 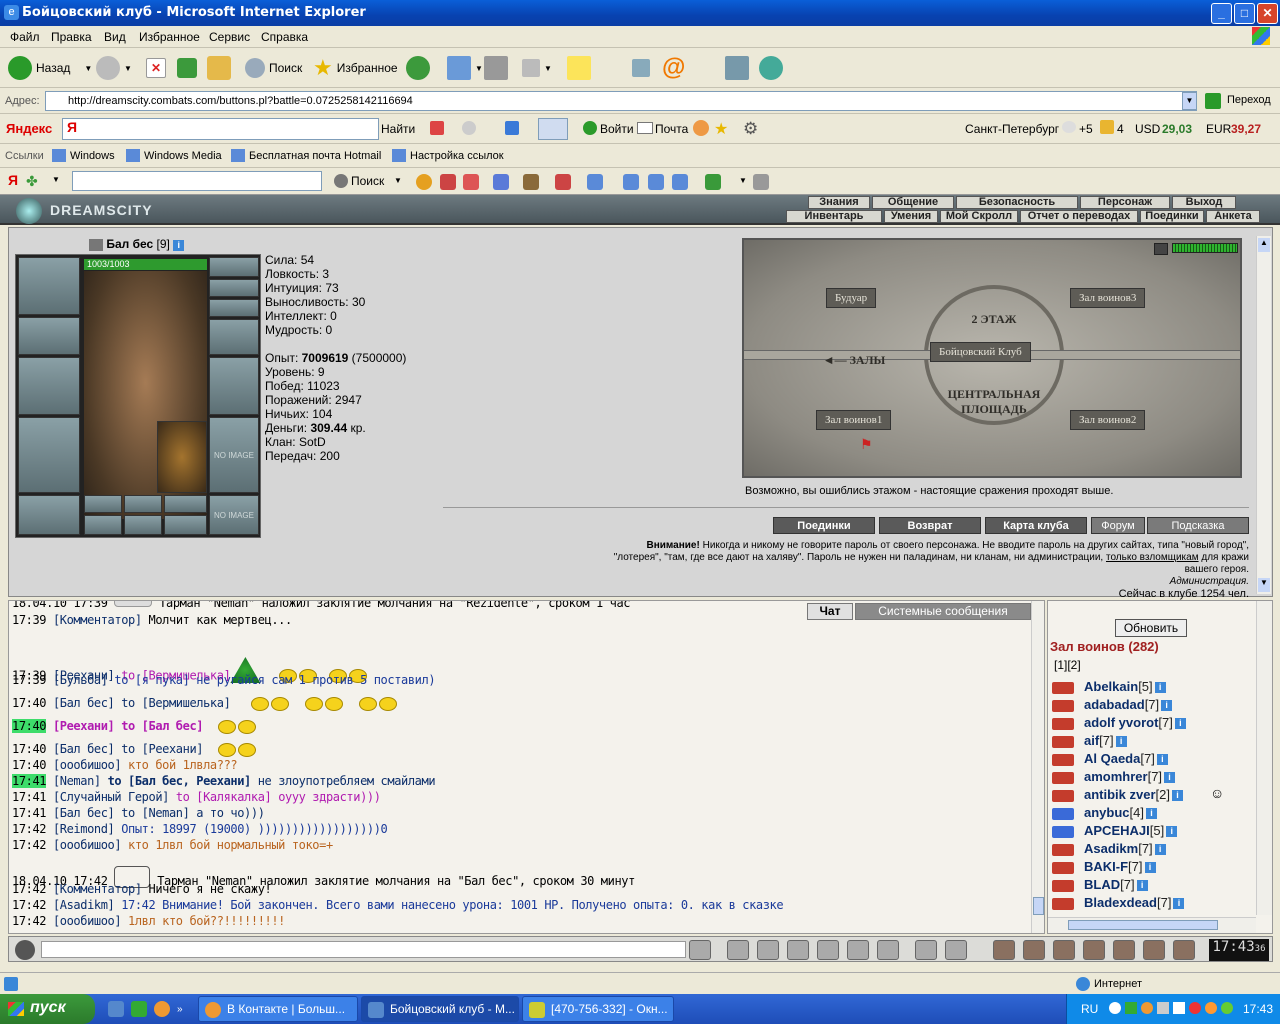 What do you see at coordinates (858, 950) in the screenshot?
I see `translit-icon` at bounding box center [858, 950].